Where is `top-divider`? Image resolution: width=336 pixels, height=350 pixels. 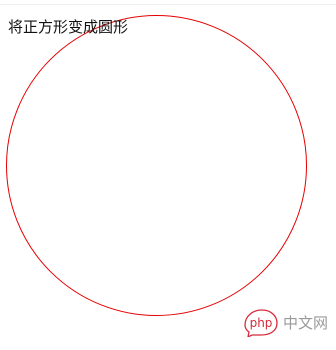
top-divider is located at coordinates (168, 4).